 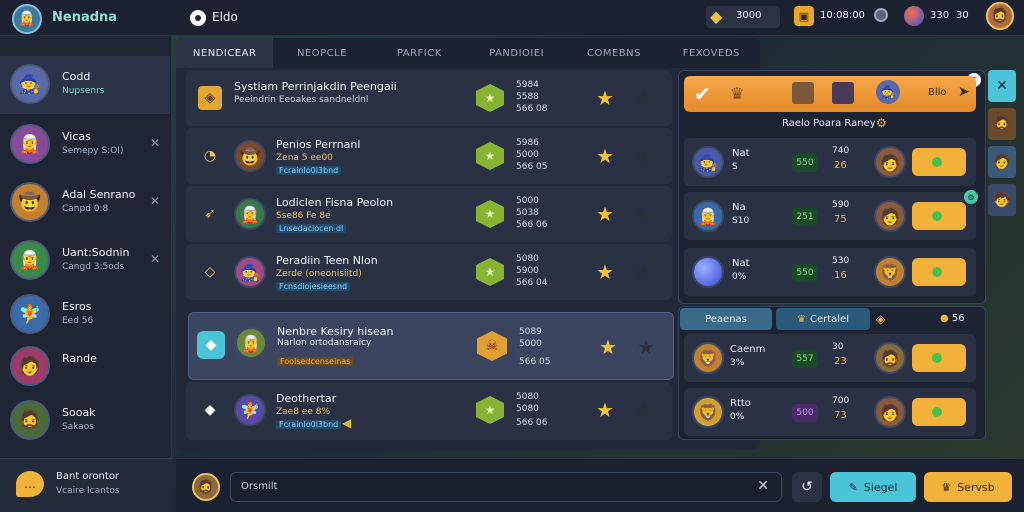 I want to click on avatar: 🧑, so click(x=1002, y=162).